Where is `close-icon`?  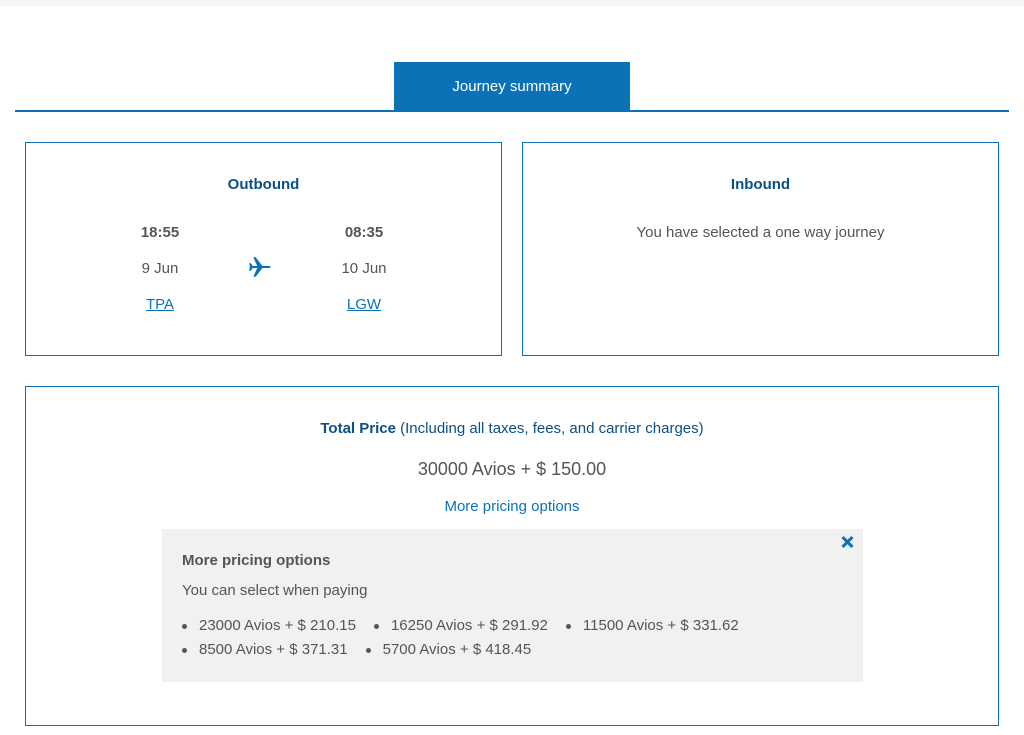
close-icon is located at coordinates (847, 542).